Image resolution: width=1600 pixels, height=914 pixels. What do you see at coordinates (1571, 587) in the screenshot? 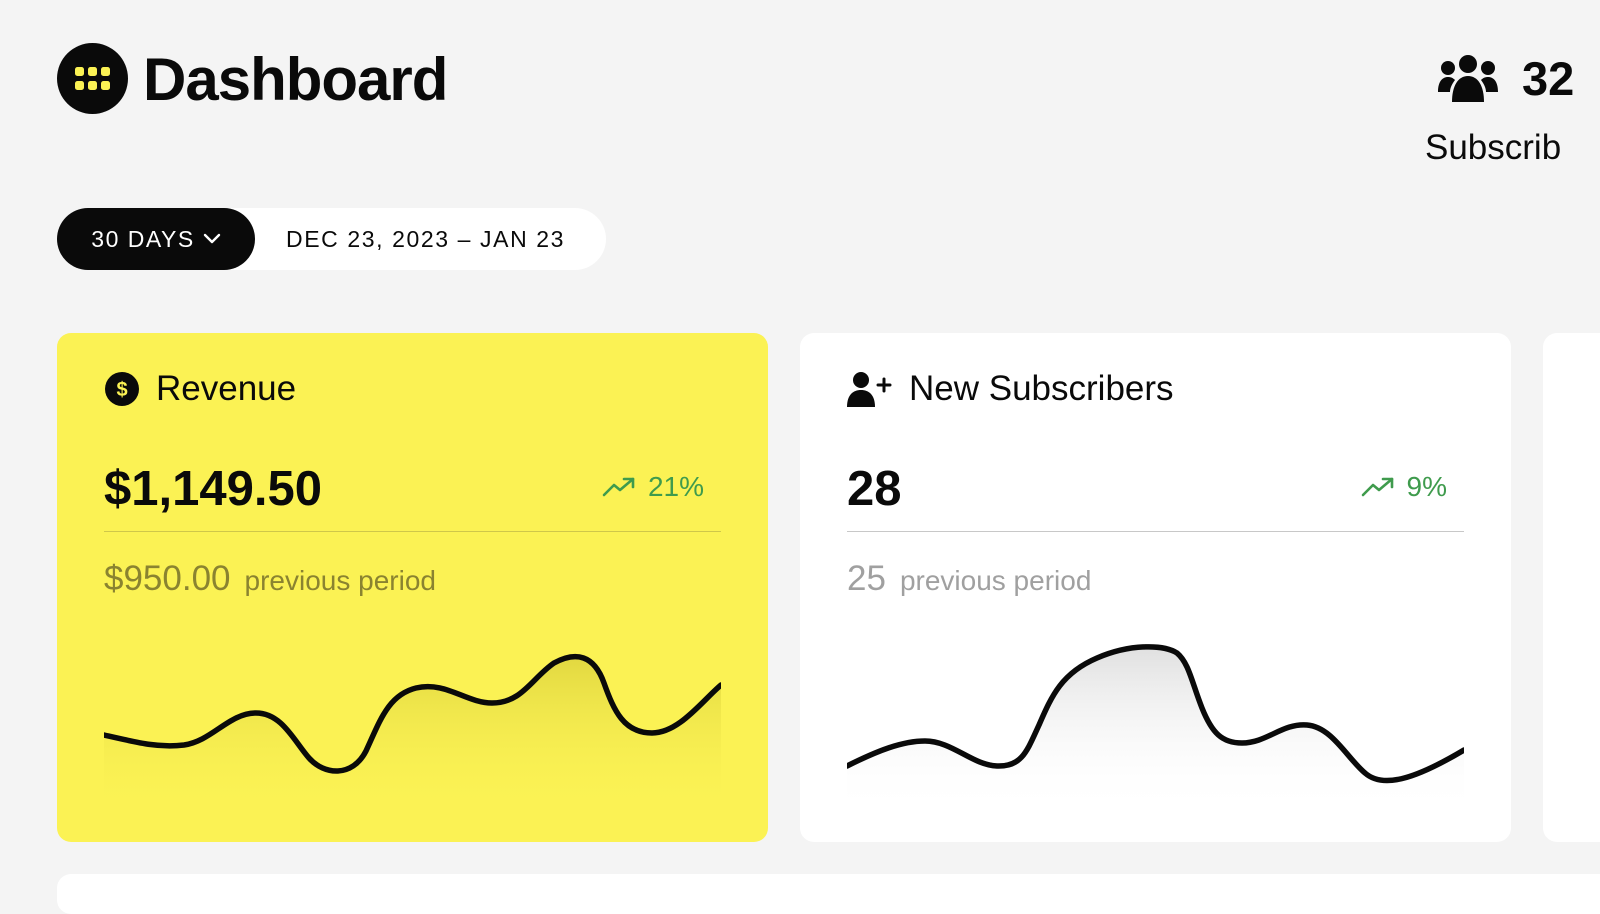
I see `third-card-peek` at bounding box center [1571, 587].